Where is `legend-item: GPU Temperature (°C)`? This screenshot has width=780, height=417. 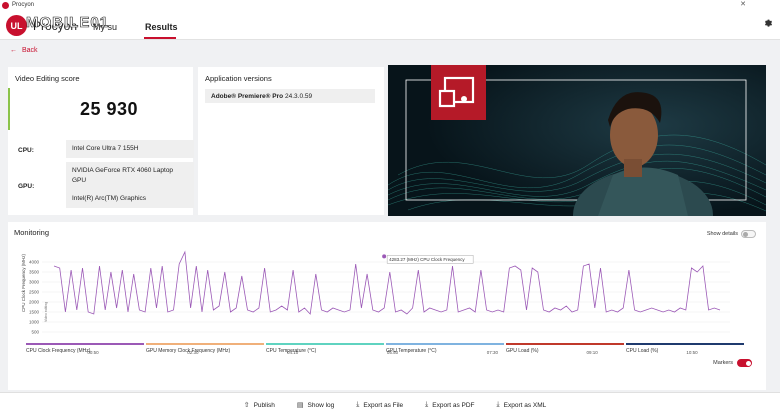 legend-item: GPU Temperature (°C) is located at coordinates (445, 348).